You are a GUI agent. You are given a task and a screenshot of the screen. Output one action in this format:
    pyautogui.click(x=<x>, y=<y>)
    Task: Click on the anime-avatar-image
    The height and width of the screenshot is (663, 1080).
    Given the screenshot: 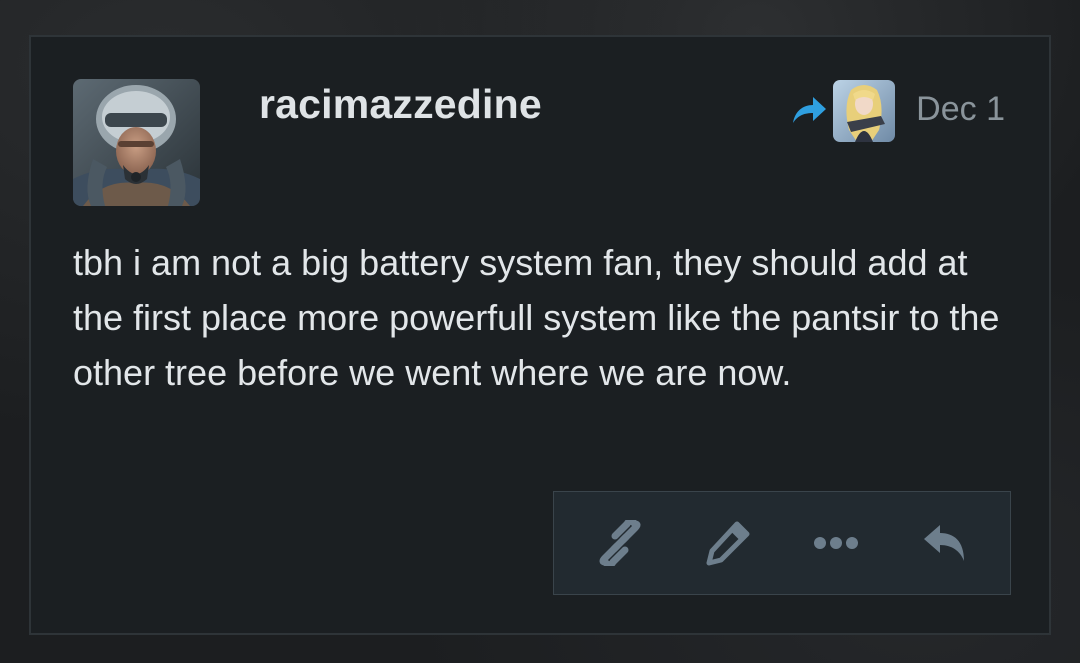 What is the action you would take?
    pyautogui.click(x=864, y=111)
    